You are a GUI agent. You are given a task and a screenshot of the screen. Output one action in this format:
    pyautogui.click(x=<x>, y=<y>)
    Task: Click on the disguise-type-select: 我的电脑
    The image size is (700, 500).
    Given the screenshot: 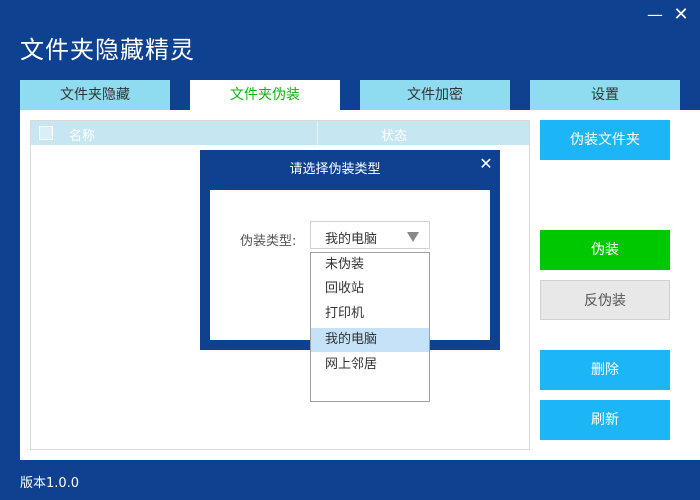 What is the action you would take?
    pyautogui.click(x=370, y=235)
    